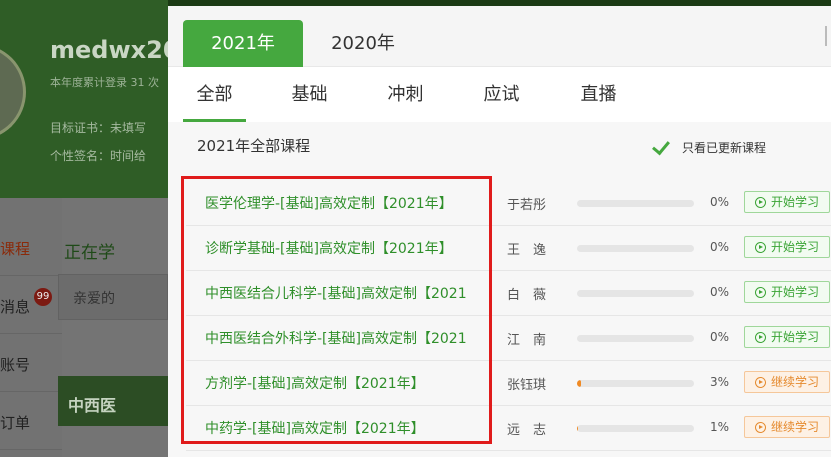  I want to click on tab-year-2021: 2021年, so click(243, 43).